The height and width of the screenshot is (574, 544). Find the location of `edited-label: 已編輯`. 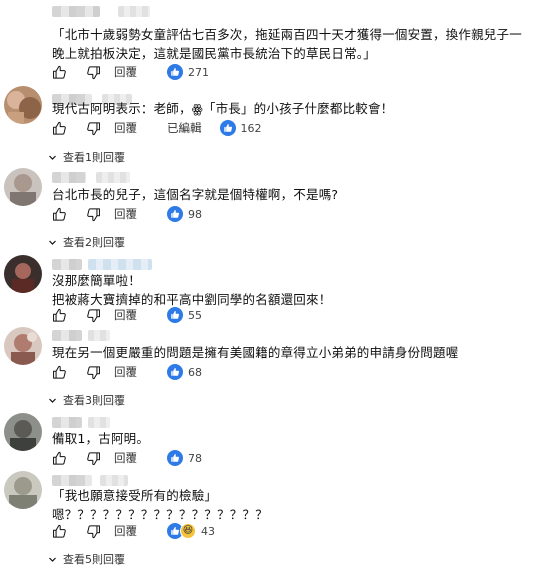

edited-label: 已編輯 is located at coordinates (184, 128).